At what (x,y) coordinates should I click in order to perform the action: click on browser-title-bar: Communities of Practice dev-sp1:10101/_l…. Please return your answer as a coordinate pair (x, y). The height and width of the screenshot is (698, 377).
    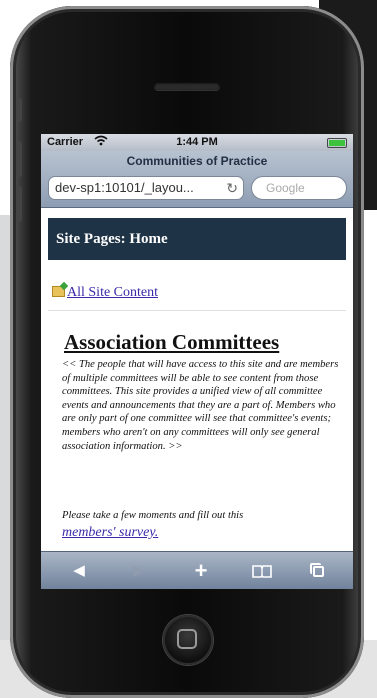
    Looking at the image, I should click on (197, 179).